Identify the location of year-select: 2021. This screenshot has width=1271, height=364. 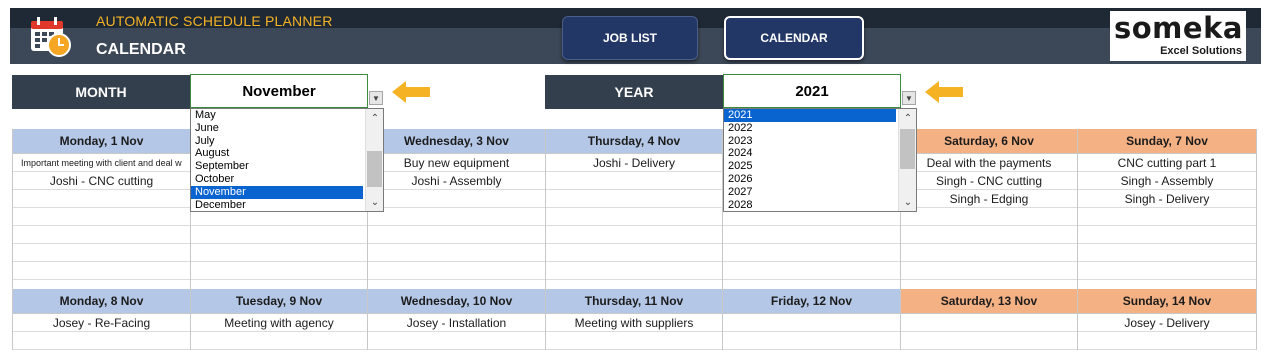
(812, 91).